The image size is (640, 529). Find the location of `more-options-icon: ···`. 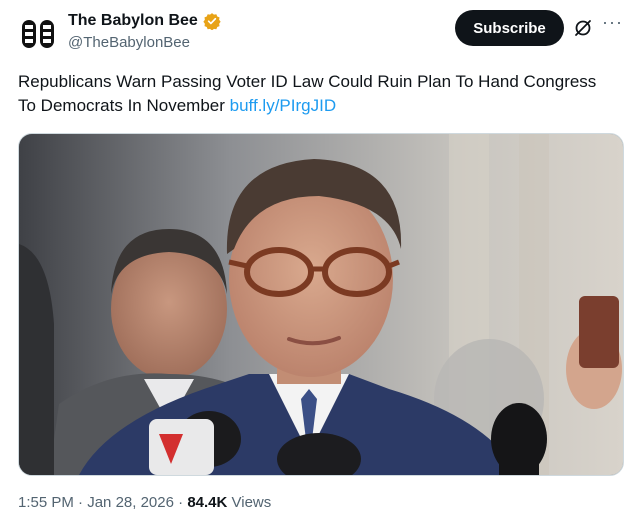

more-options-icon: ··· is located at coordinates (612, 23).